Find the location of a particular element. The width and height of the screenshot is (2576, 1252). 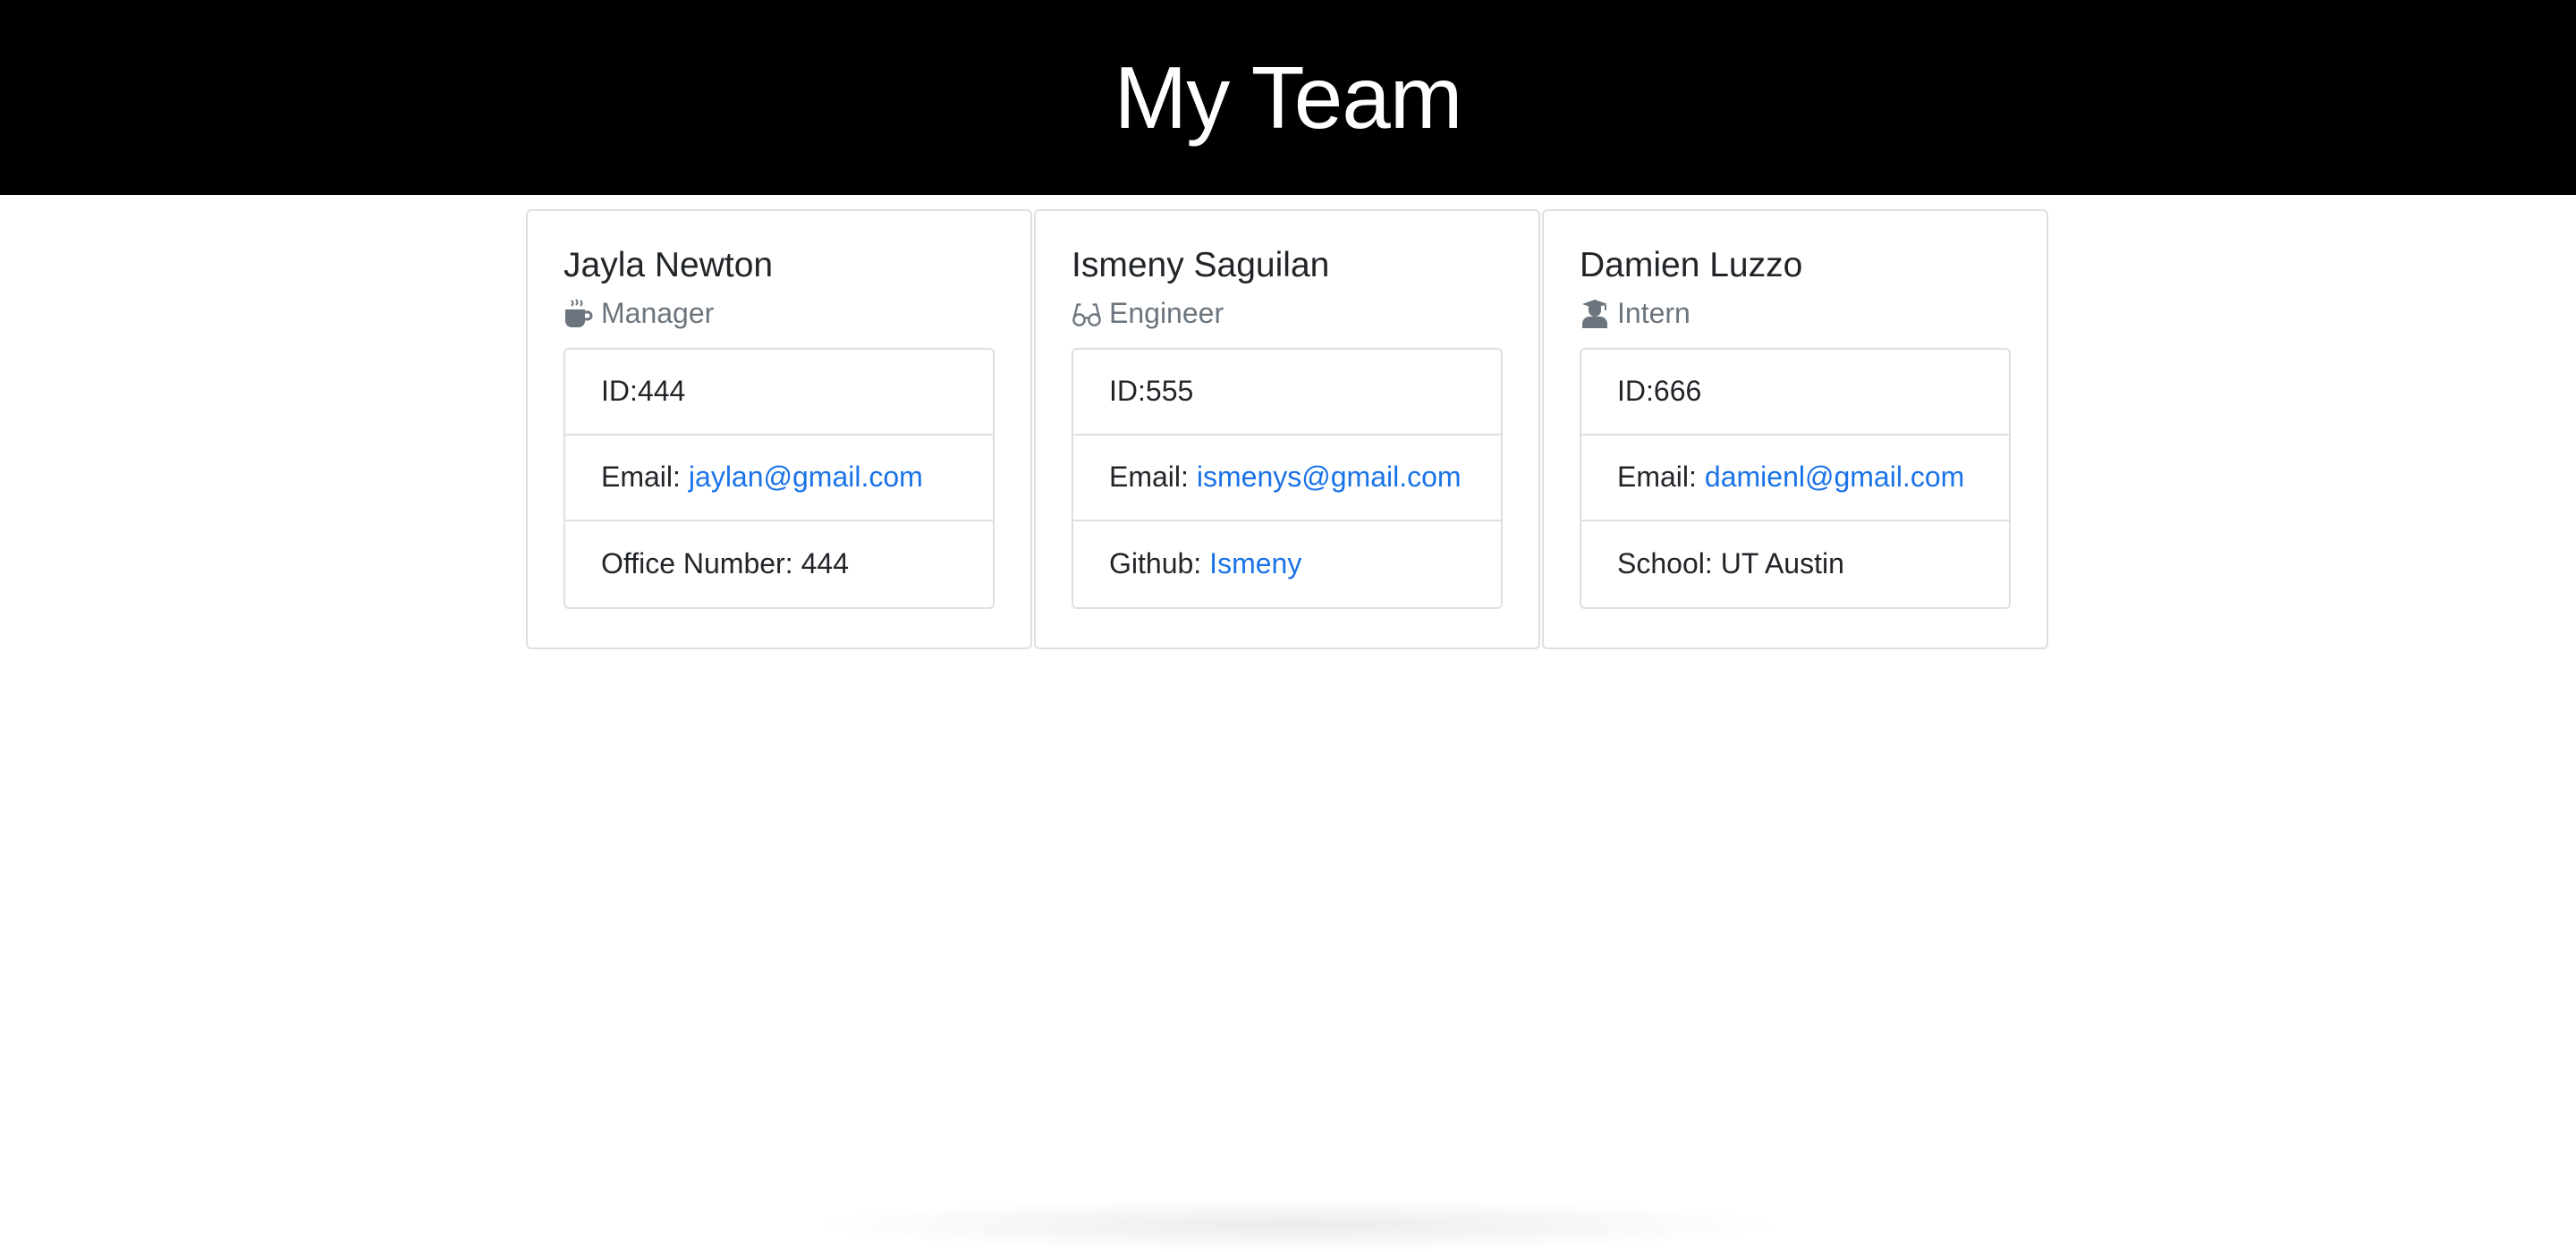

employee-email: Email: jaylan@gmail.com is located at coordinates (779, 478).